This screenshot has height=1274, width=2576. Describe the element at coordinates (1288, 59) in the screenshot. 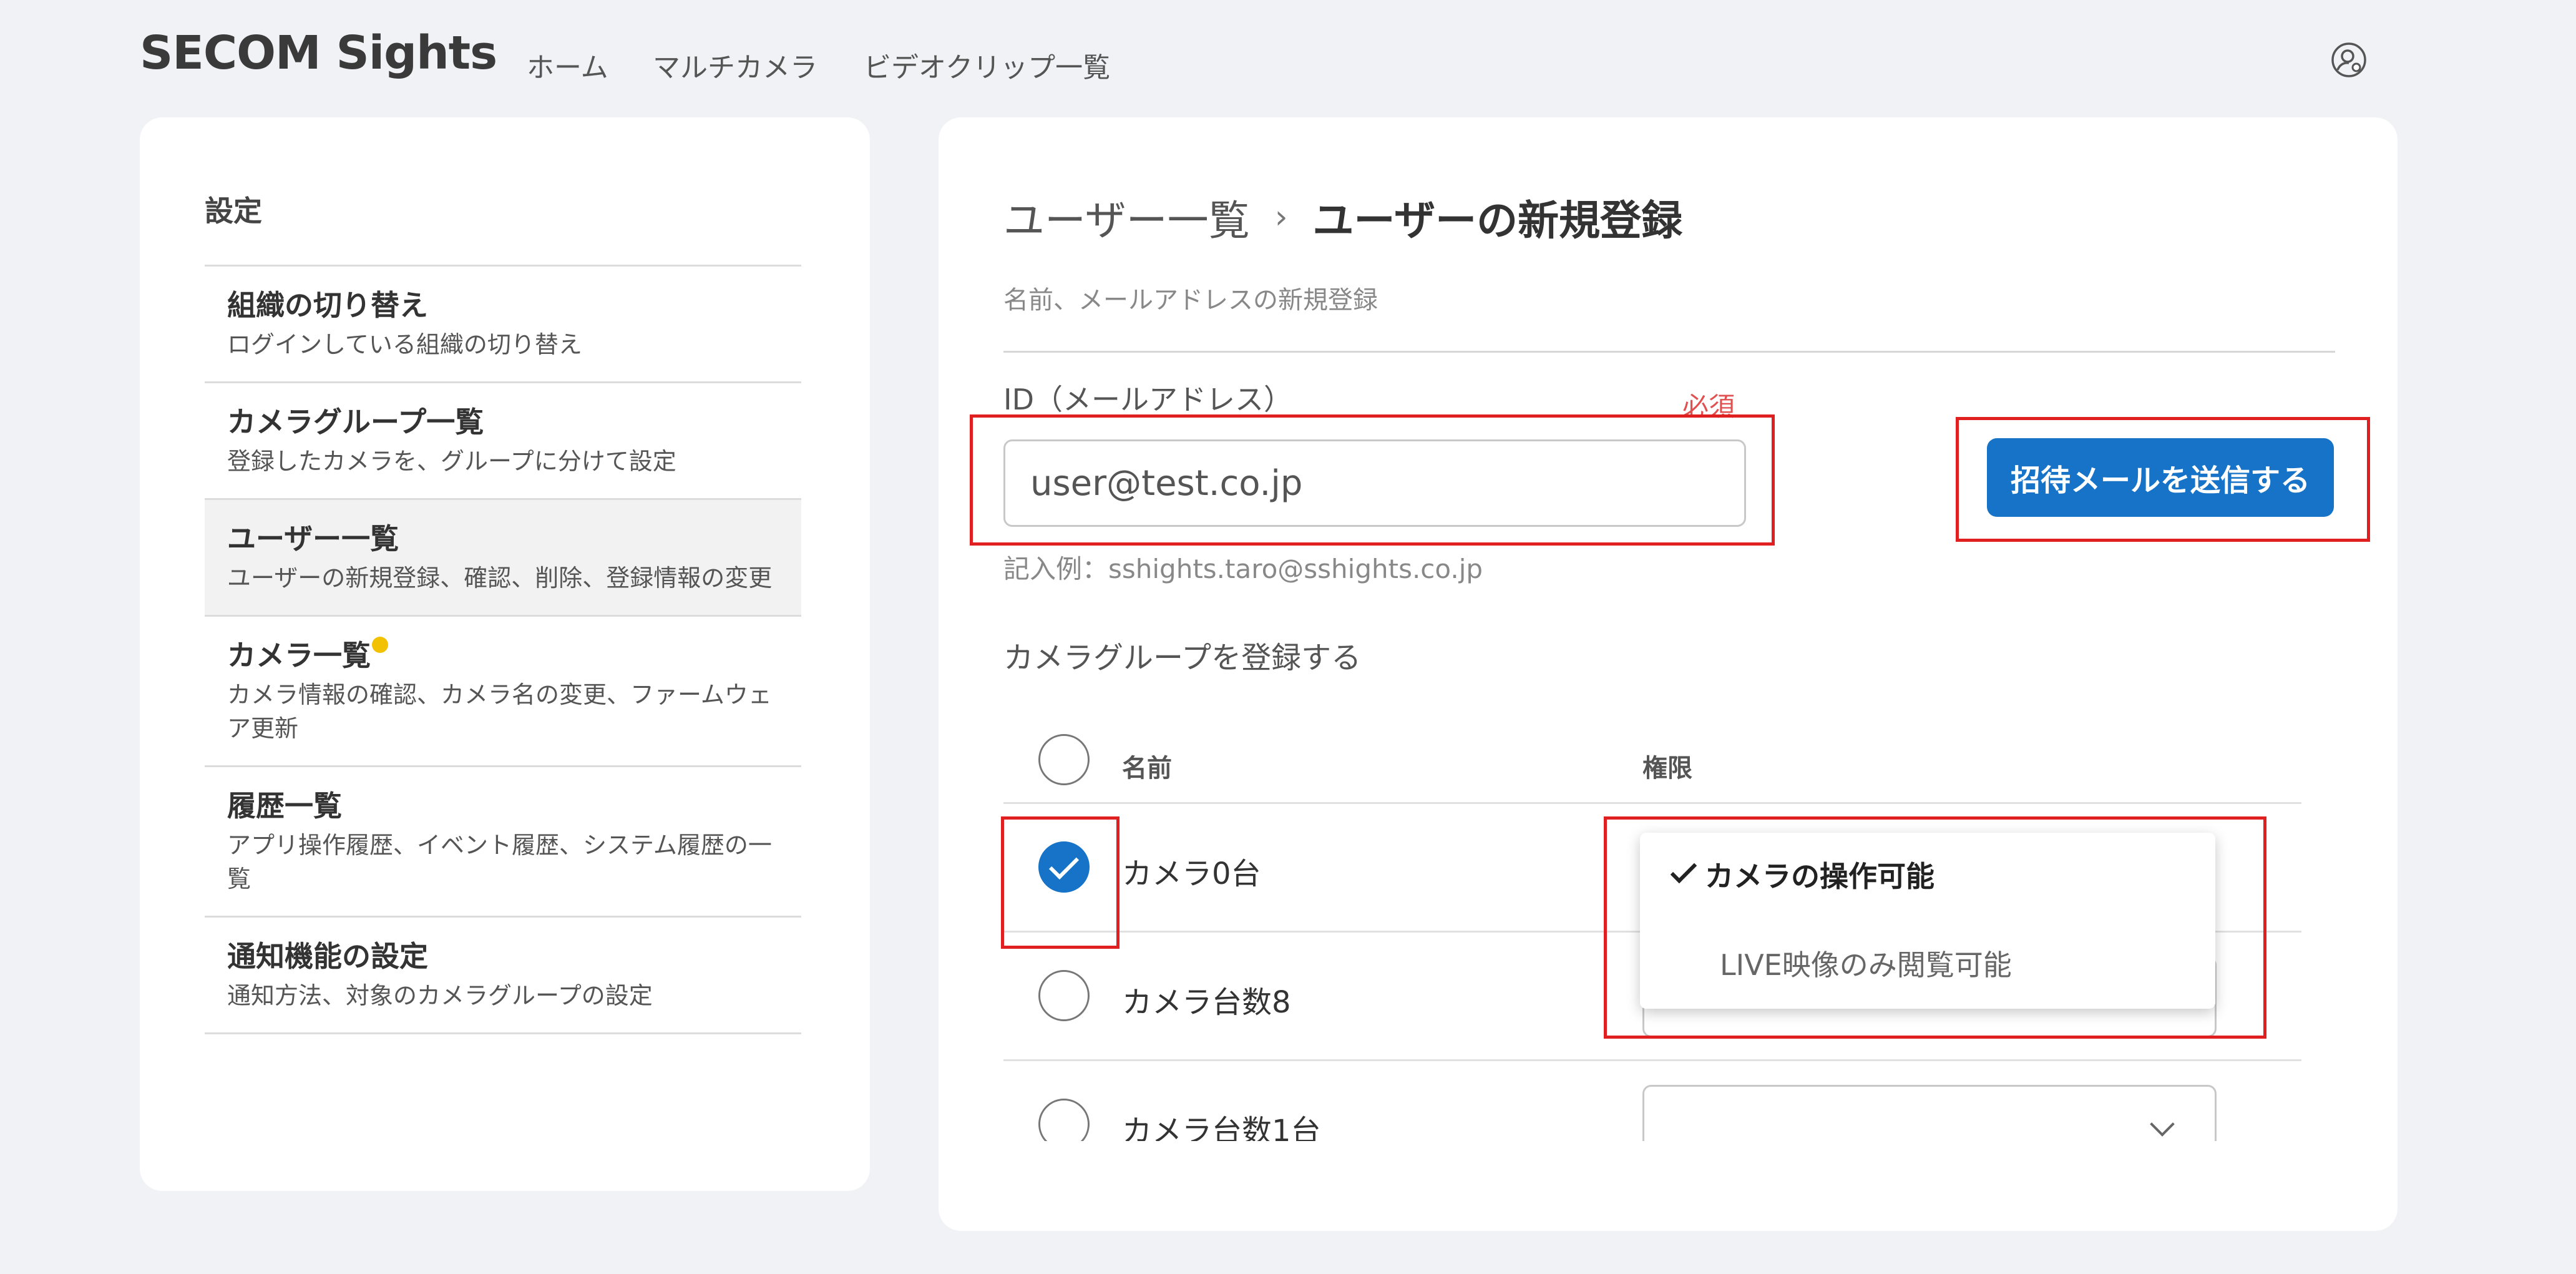

I see `header: SECOM Sights ホーム マルチカメラ ビデオクリップ一覧` at that location.